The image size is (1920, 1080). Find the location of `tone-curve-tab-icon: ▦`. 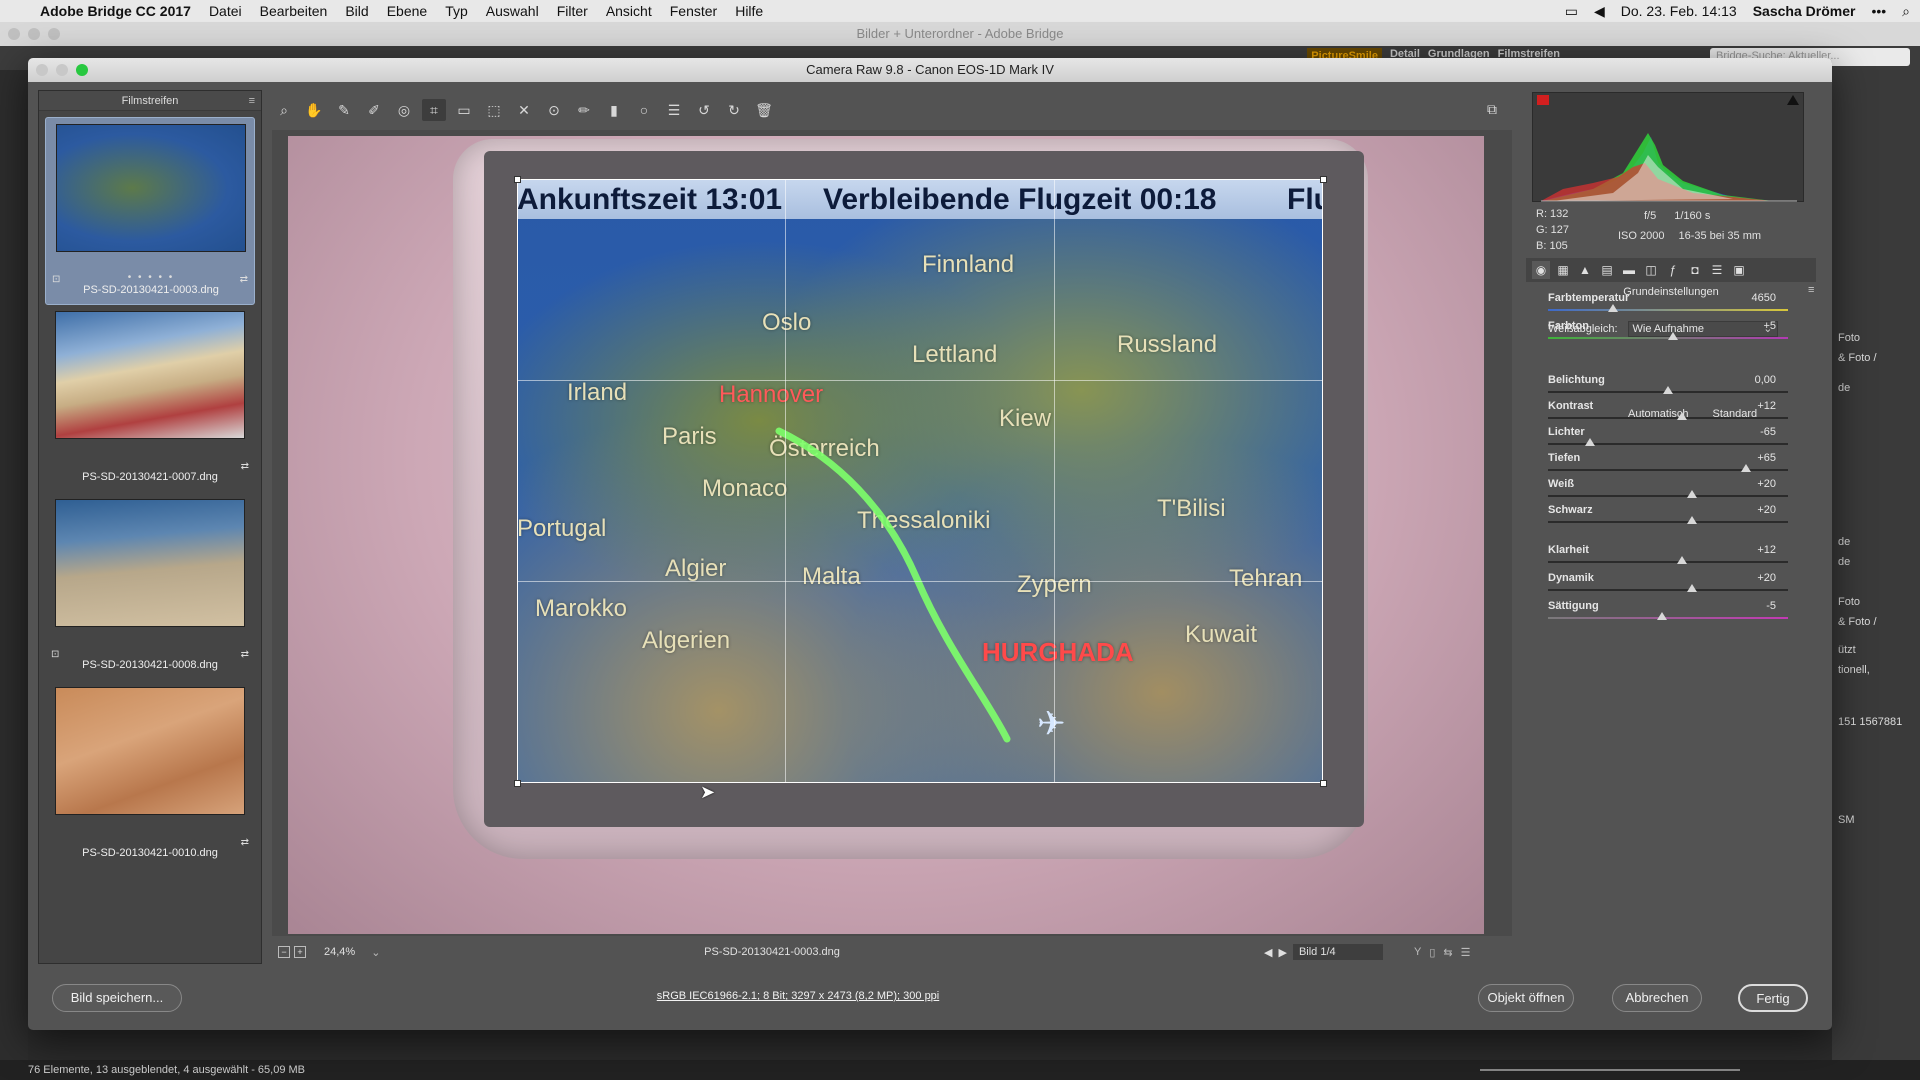

tone-curve-tab-icon: ▦ is located at coordinates (1563, 270).